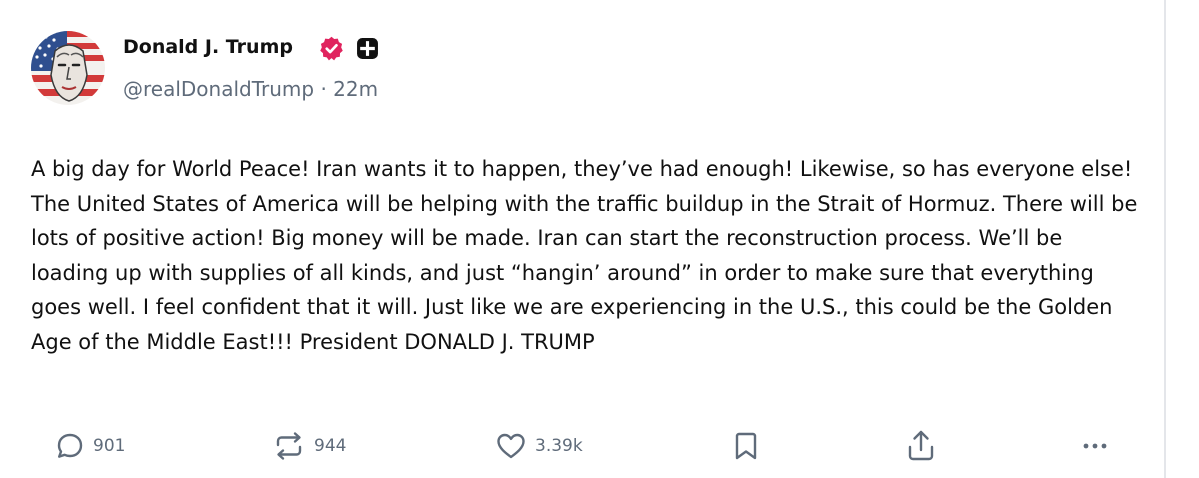 This screenshot has height=478, width=1199. Describe the element at coordinates (109, 446) in the screenshot. I see `reply-count: 901` at that location.